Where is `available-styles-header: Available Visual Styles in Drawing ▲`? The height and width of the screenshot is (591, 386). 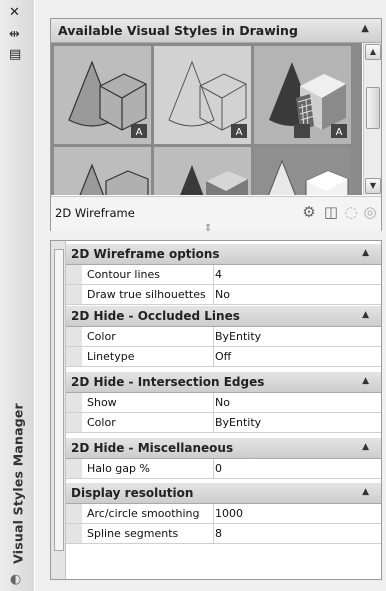 available-styles-header: Available Visual Styles in Drawing ▲ is located at coordinates (216, 31).